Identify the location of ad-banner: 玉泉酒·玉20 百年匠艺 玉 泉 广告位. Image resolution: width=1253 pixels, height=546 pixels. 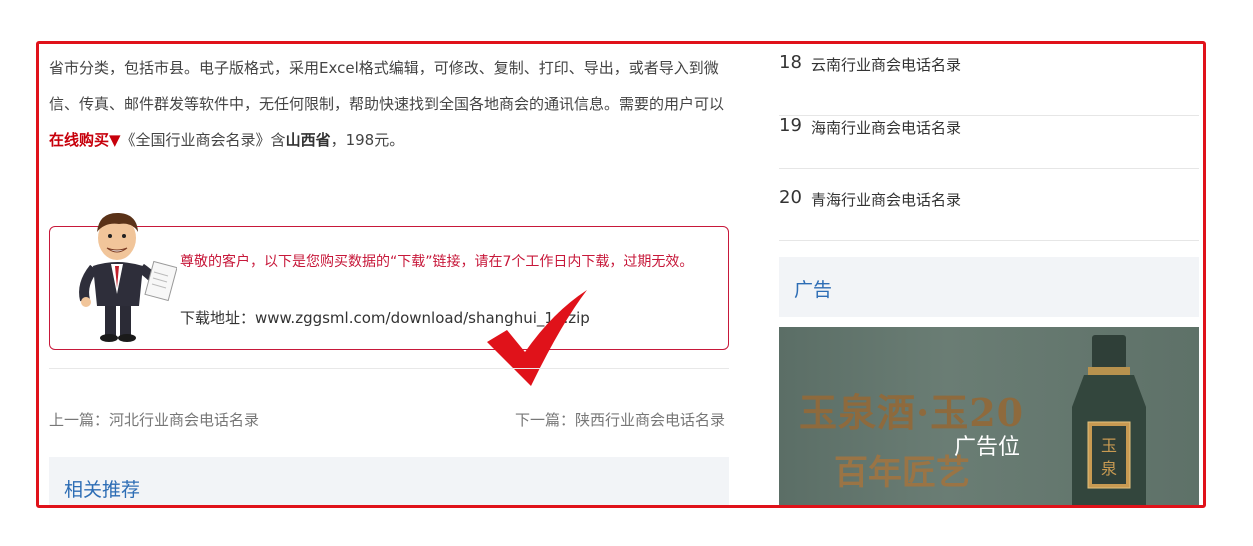
(989, 416).